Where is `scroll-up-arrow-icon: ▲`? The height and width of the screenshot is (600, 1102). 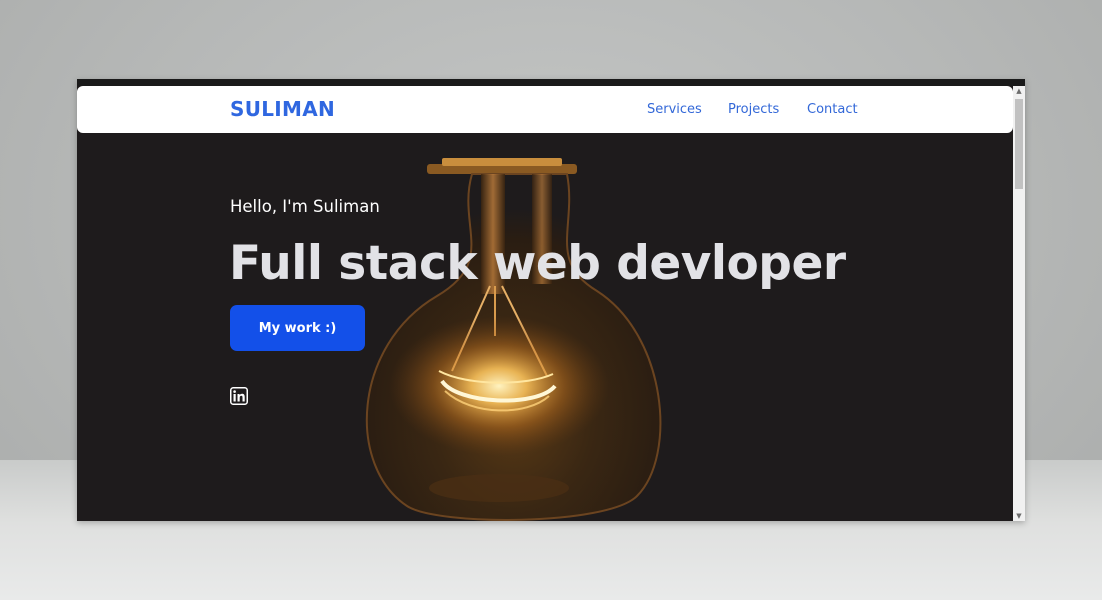
scroll-up-arrow-icon: ▲ is located at coordinates (1019, 91).